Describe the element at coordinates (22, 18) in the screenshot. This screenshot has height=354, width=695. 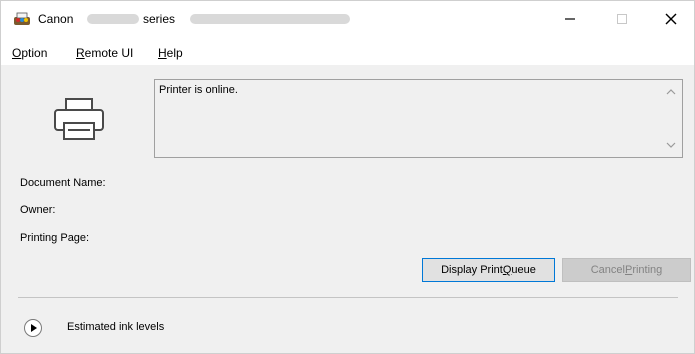
I see `canon-printer-app-icon` at that location.